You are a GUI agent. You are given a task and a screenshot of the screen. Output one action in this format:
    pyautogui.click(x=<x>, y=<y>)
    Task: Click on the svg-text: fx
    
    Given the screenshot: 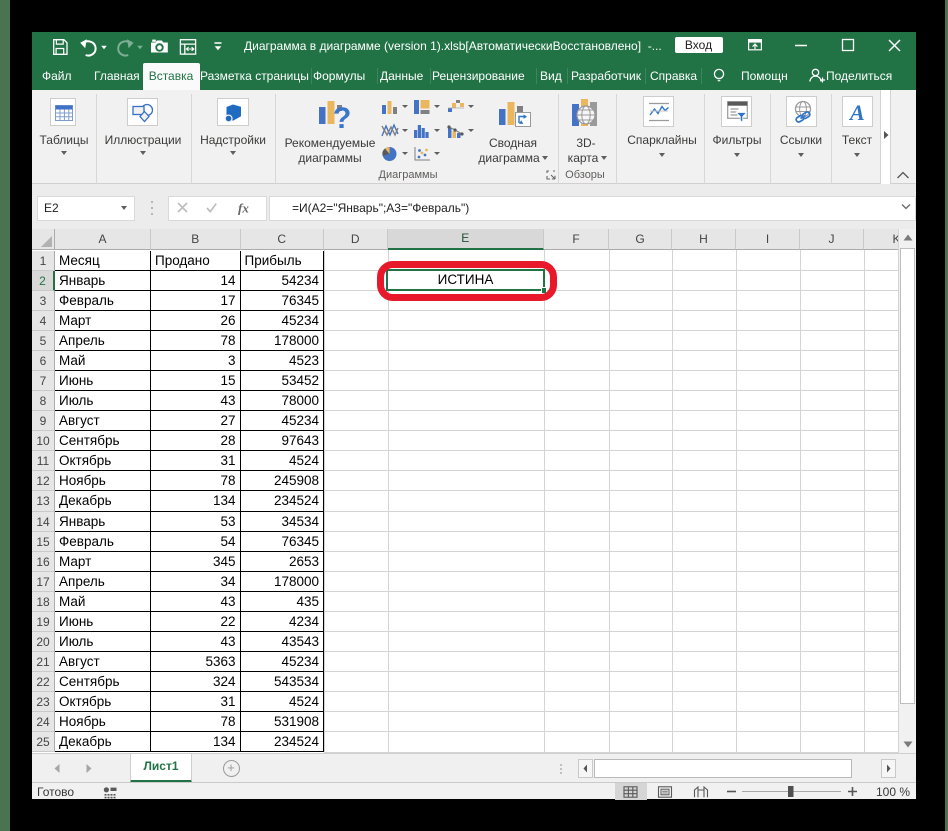 What is the action you would take?
    pyautogui.click(x=243, y=208)
    